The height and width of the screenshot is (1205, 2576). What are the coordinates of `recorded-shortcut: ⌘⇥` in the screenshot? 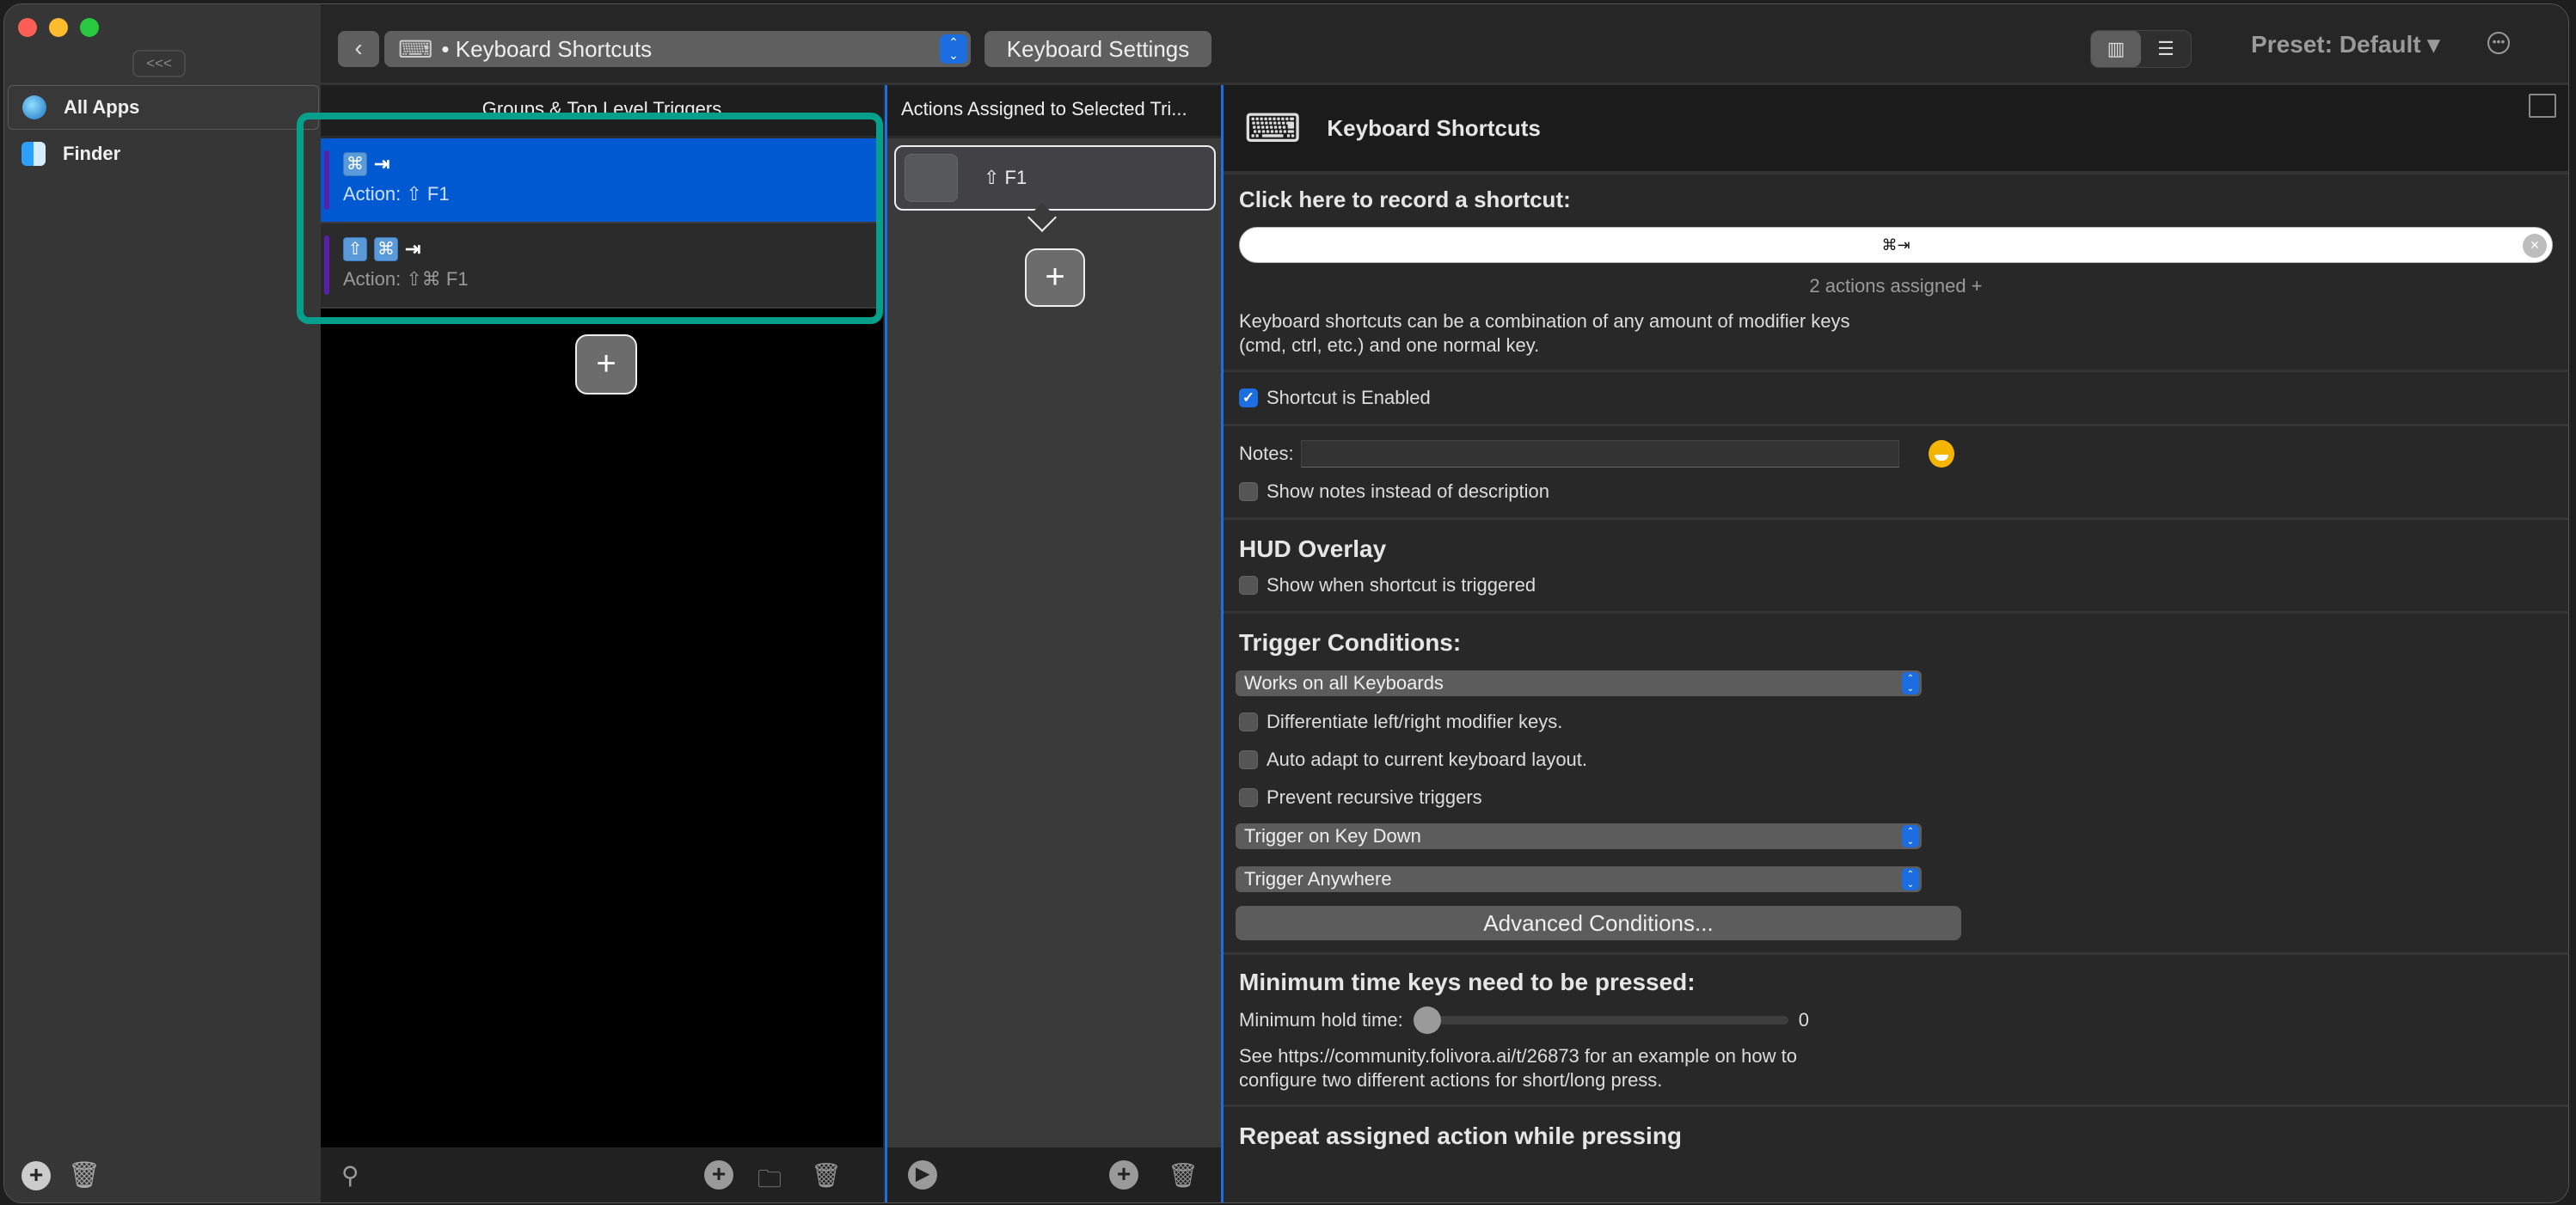 It's located at (1896, 245).